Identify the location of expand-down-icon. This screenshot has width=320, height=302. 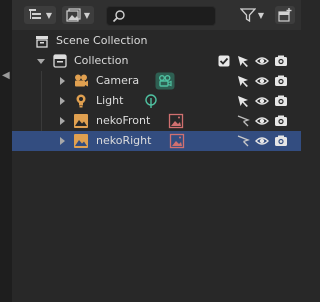
(41, 61).